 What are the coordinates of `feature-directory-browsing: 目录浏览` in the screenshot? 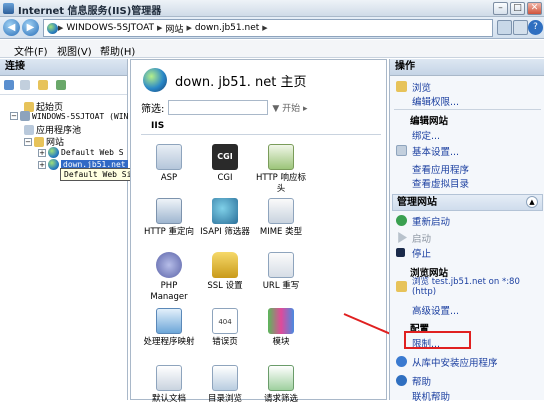 It's located at (225, 385).